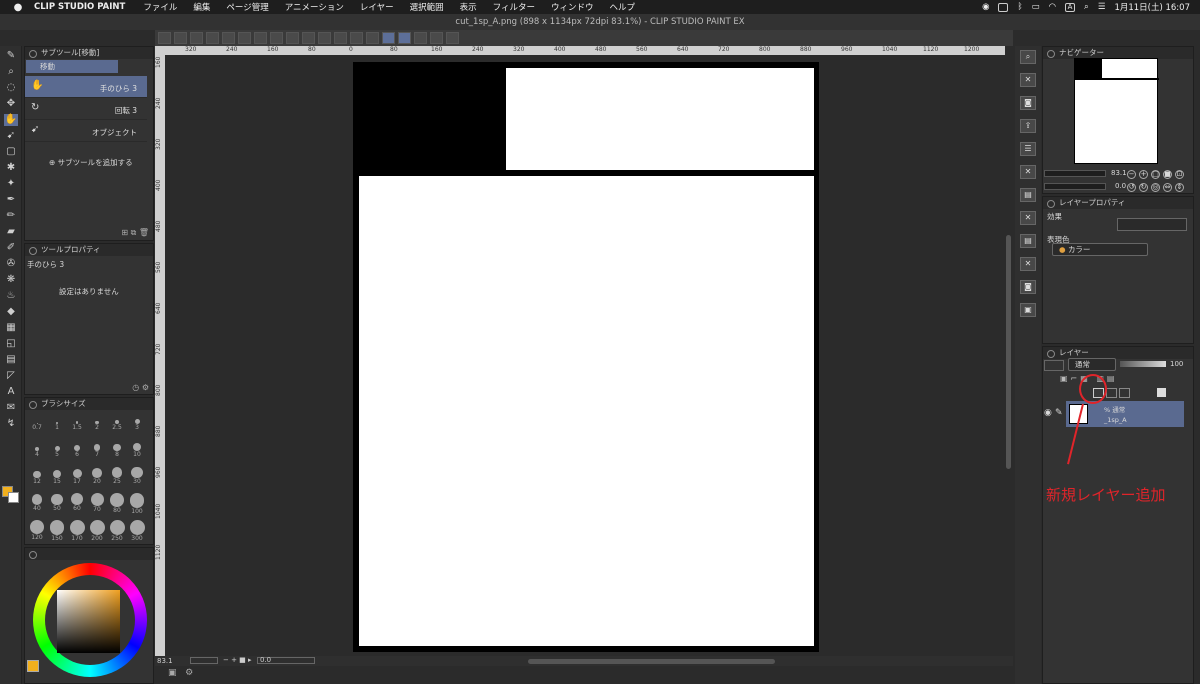  What do you see at coordinates (452, 38) in the screenshot?
I see `lock-icon` at bounding box center [452, 38].